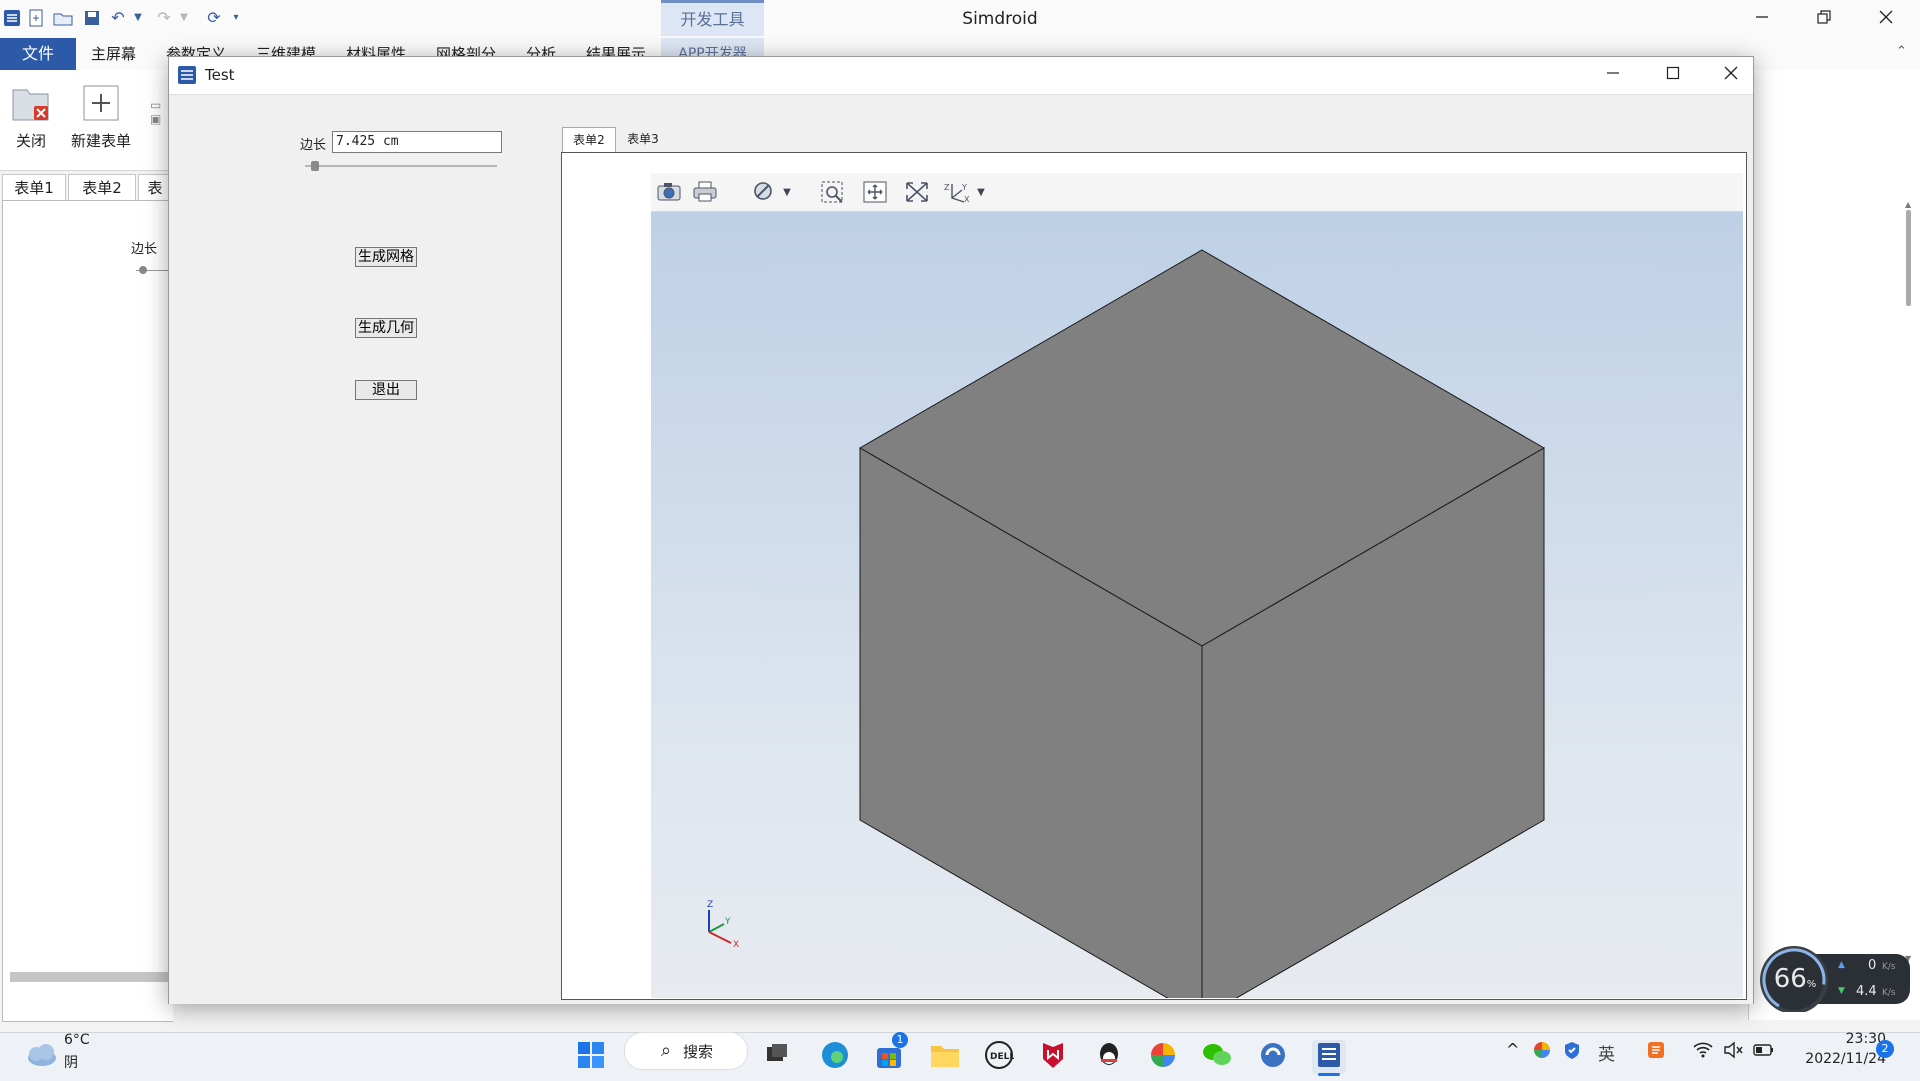 This screenshot has width=1920, height=1081. What do you see at coordinates (386, 390) in the screenshot?
I see `exit-button: 退出` at bounding box center [386, 390].